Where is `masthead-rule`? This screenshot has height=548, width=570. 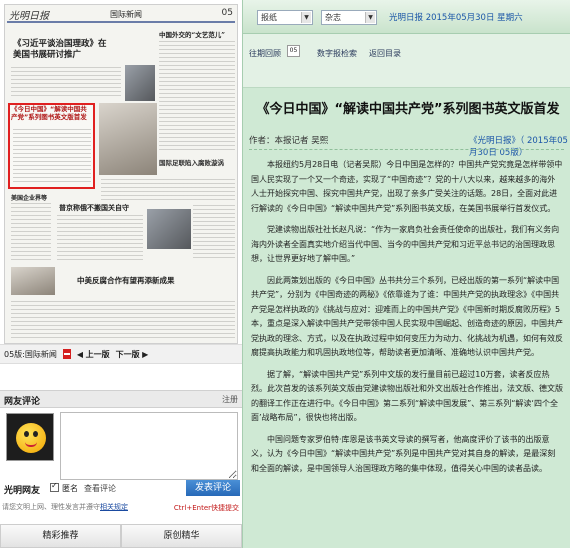
masthead-rule is located at coordinates (121, 22).